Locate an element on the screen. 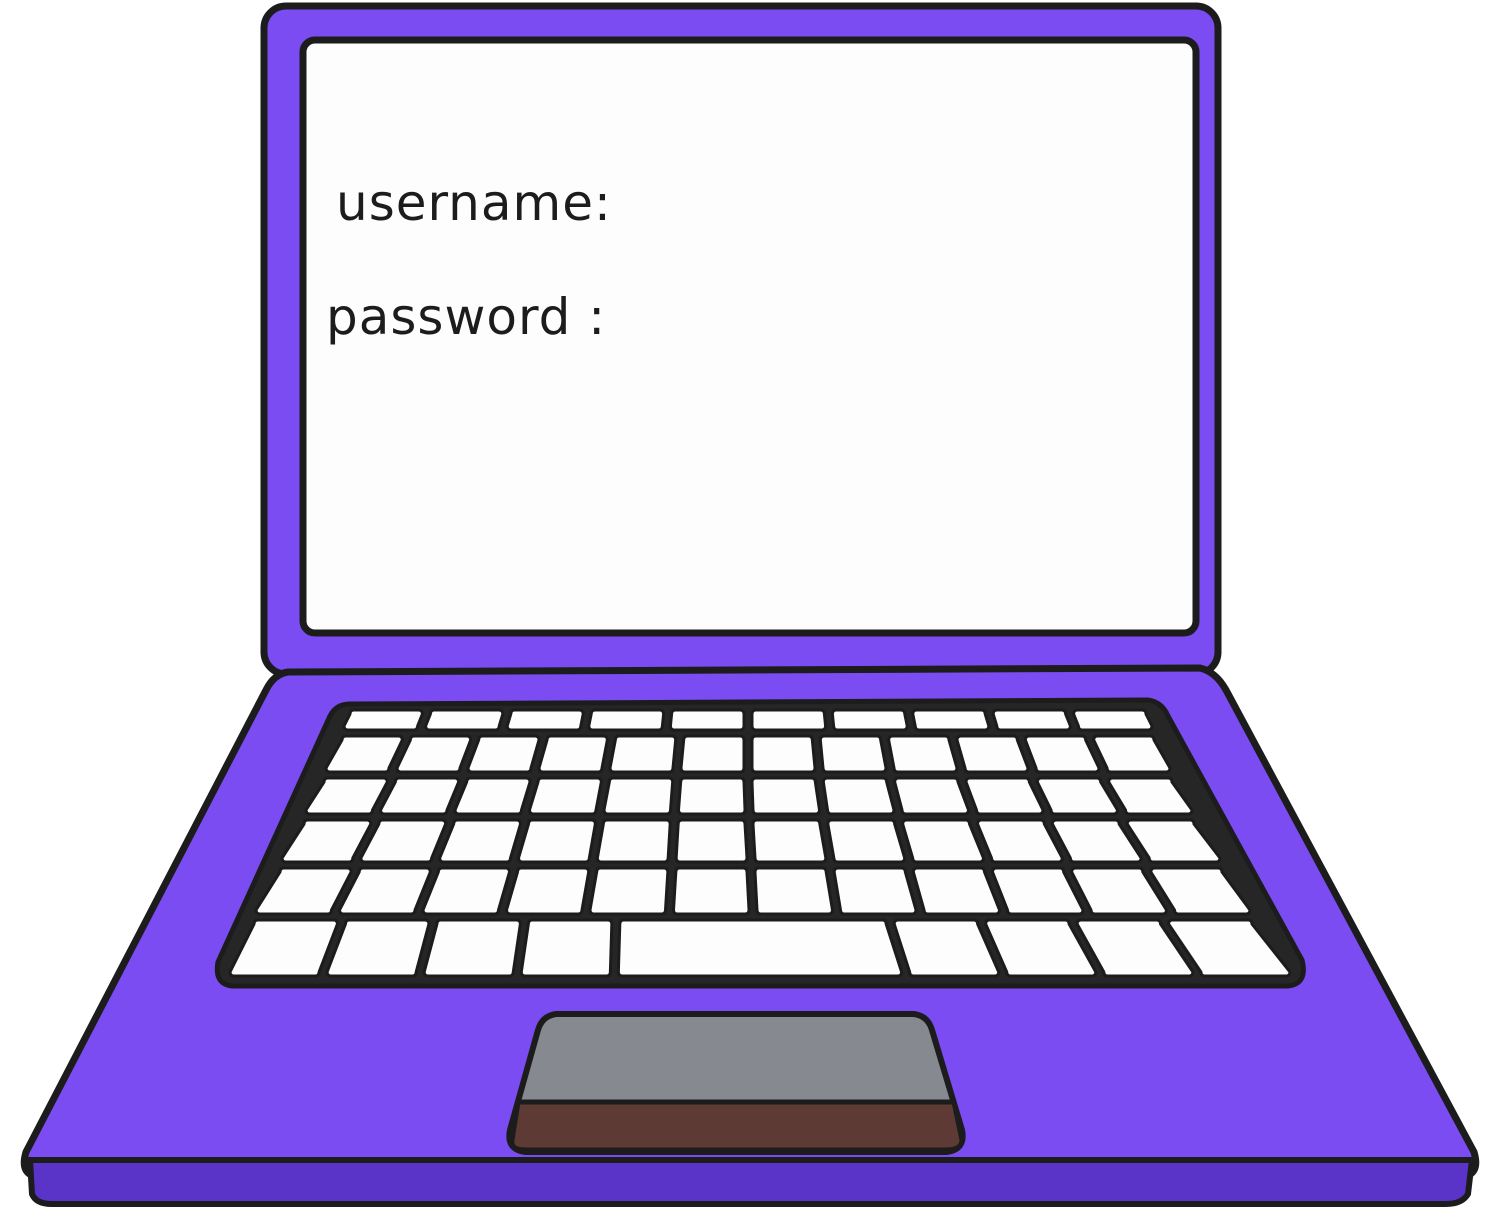  laptop-front-edge is located at coordinates (751, 1182).